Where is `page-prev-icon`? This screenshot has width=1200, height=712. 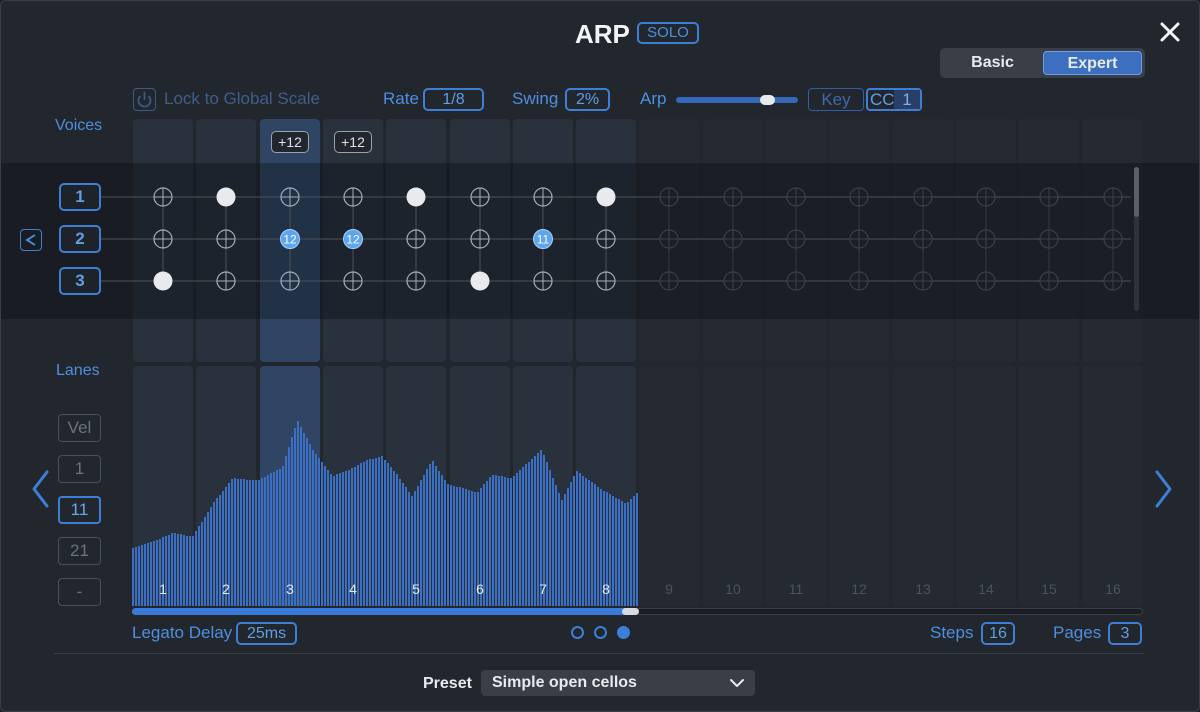
page-prev-icon is located at coordinates (41, 489).